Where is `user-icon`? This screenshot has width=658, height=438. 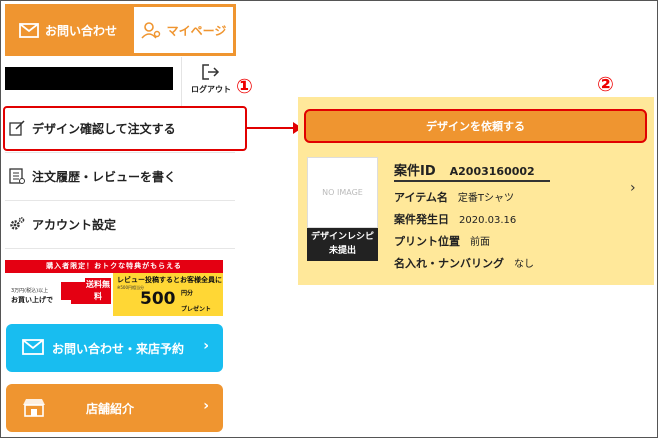
user-icon is located at coordinates (151, 30).